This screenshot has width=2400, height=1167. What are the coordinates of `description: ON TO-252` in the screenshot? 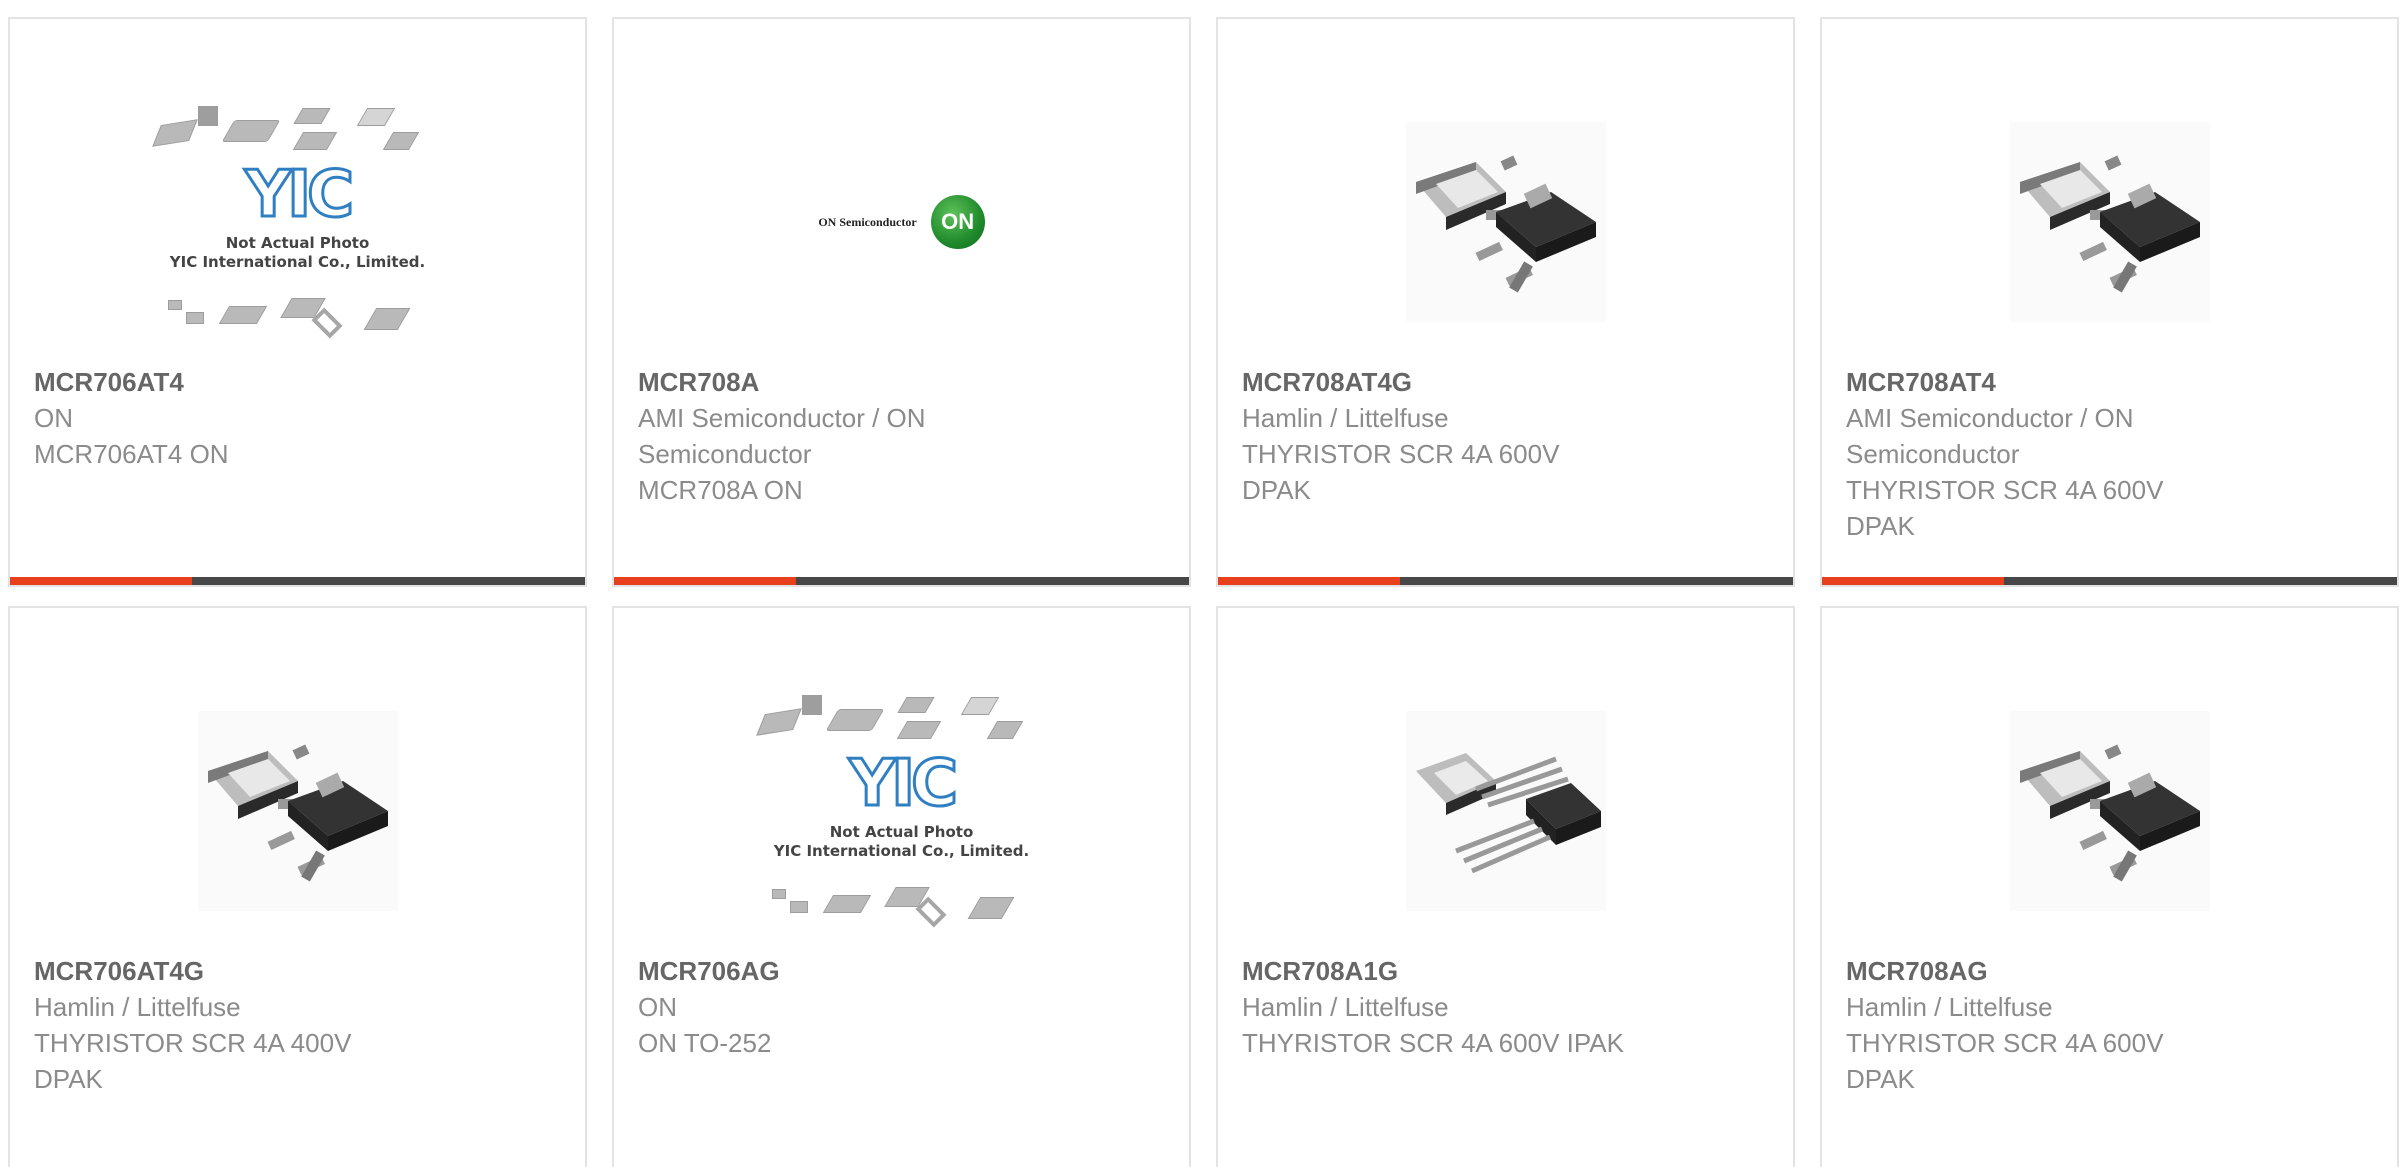 It's located at (705, 1043).